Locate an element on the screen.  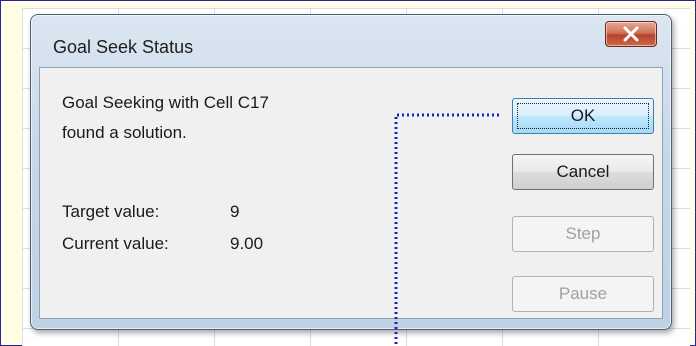
callout-dotted-line is located at coordinates (448, 228).